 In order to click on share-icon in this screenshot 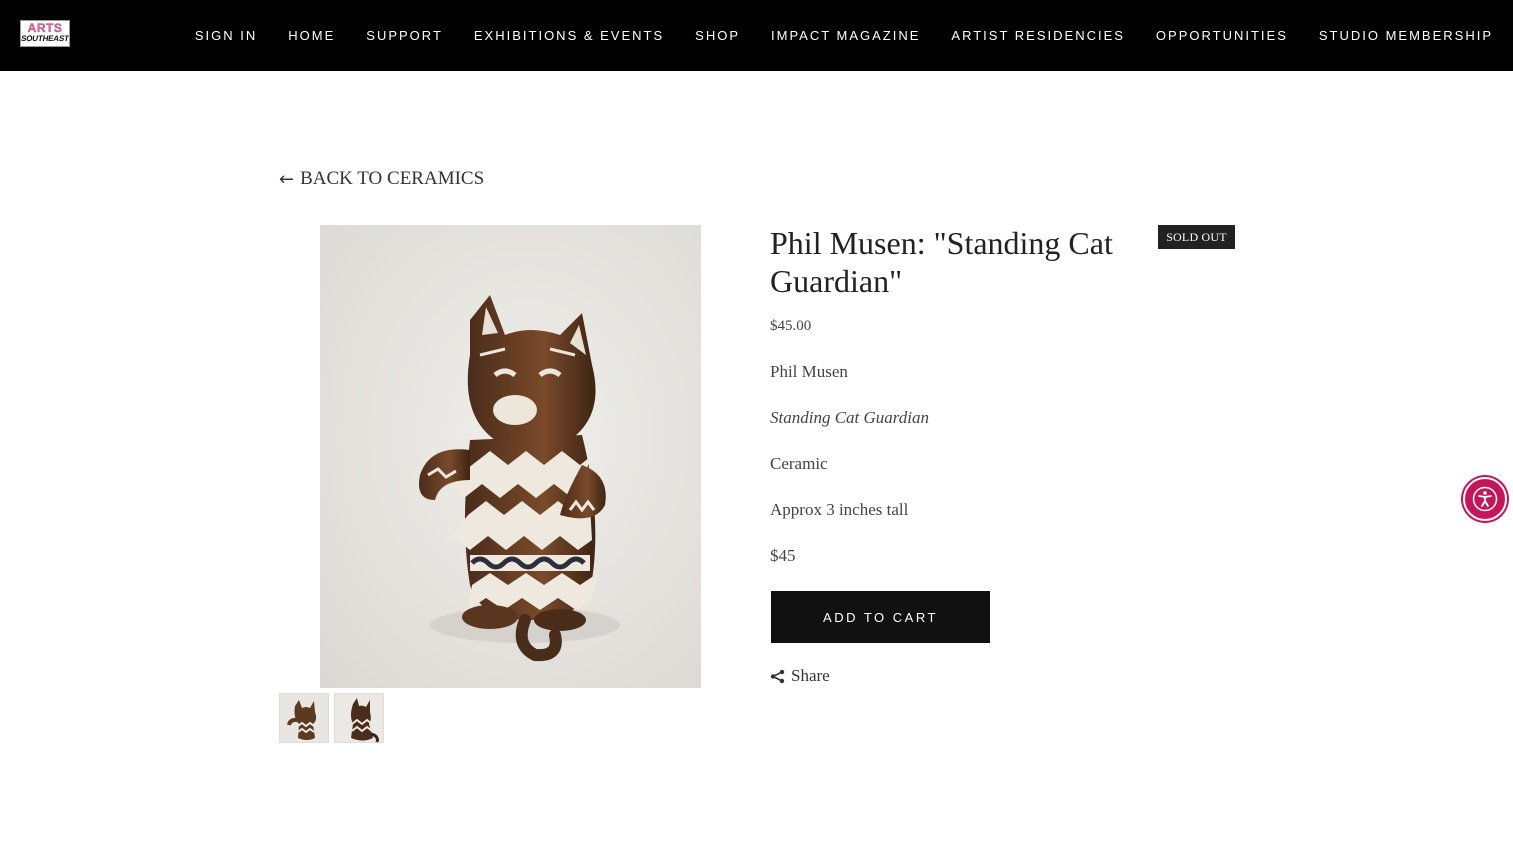, I will do `click(777, 676)`.